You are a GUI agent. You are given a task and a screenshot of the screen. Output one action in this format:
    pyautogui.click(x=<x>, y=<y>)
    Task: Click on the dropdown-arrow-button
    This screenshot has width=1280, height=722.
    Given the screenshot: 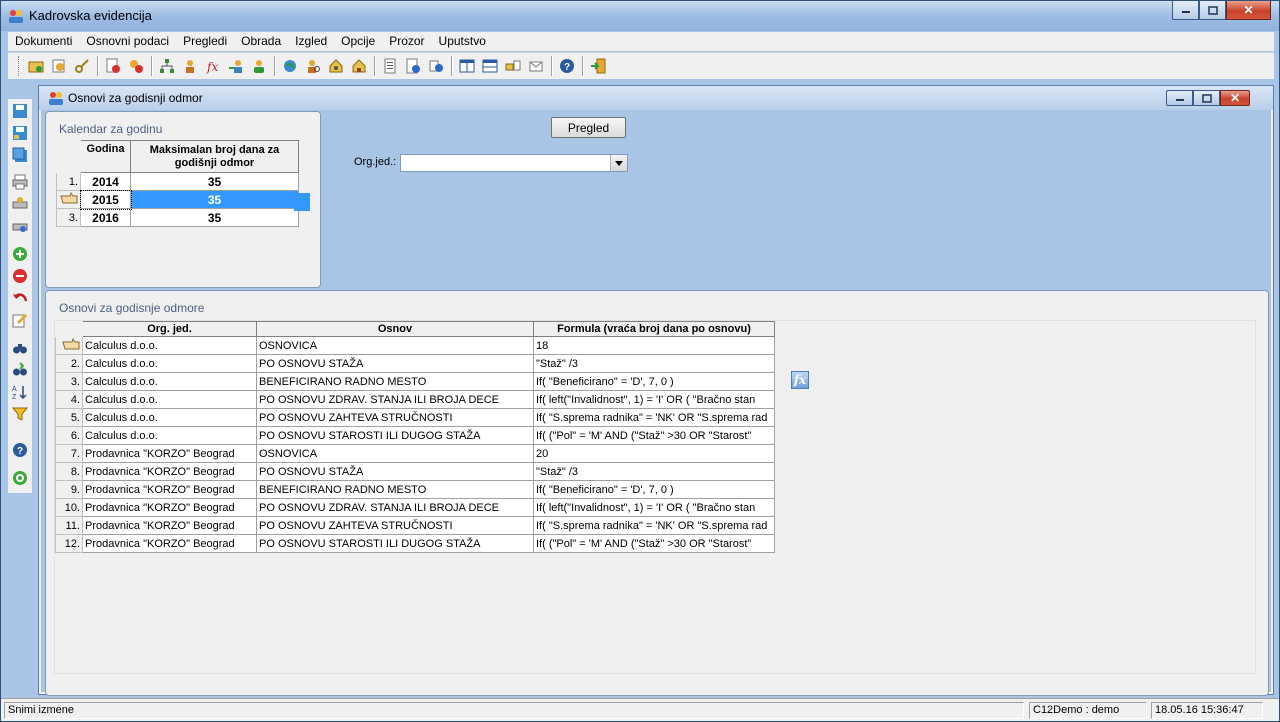 What is the action you would take?
    pyautogui.click(x=618, y=163)
    